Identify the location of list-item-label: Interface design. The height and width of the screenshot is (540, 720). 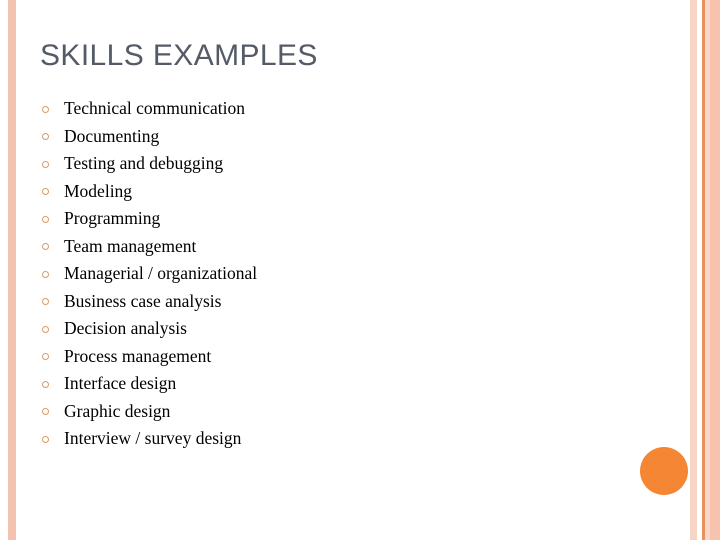
(120, 383).